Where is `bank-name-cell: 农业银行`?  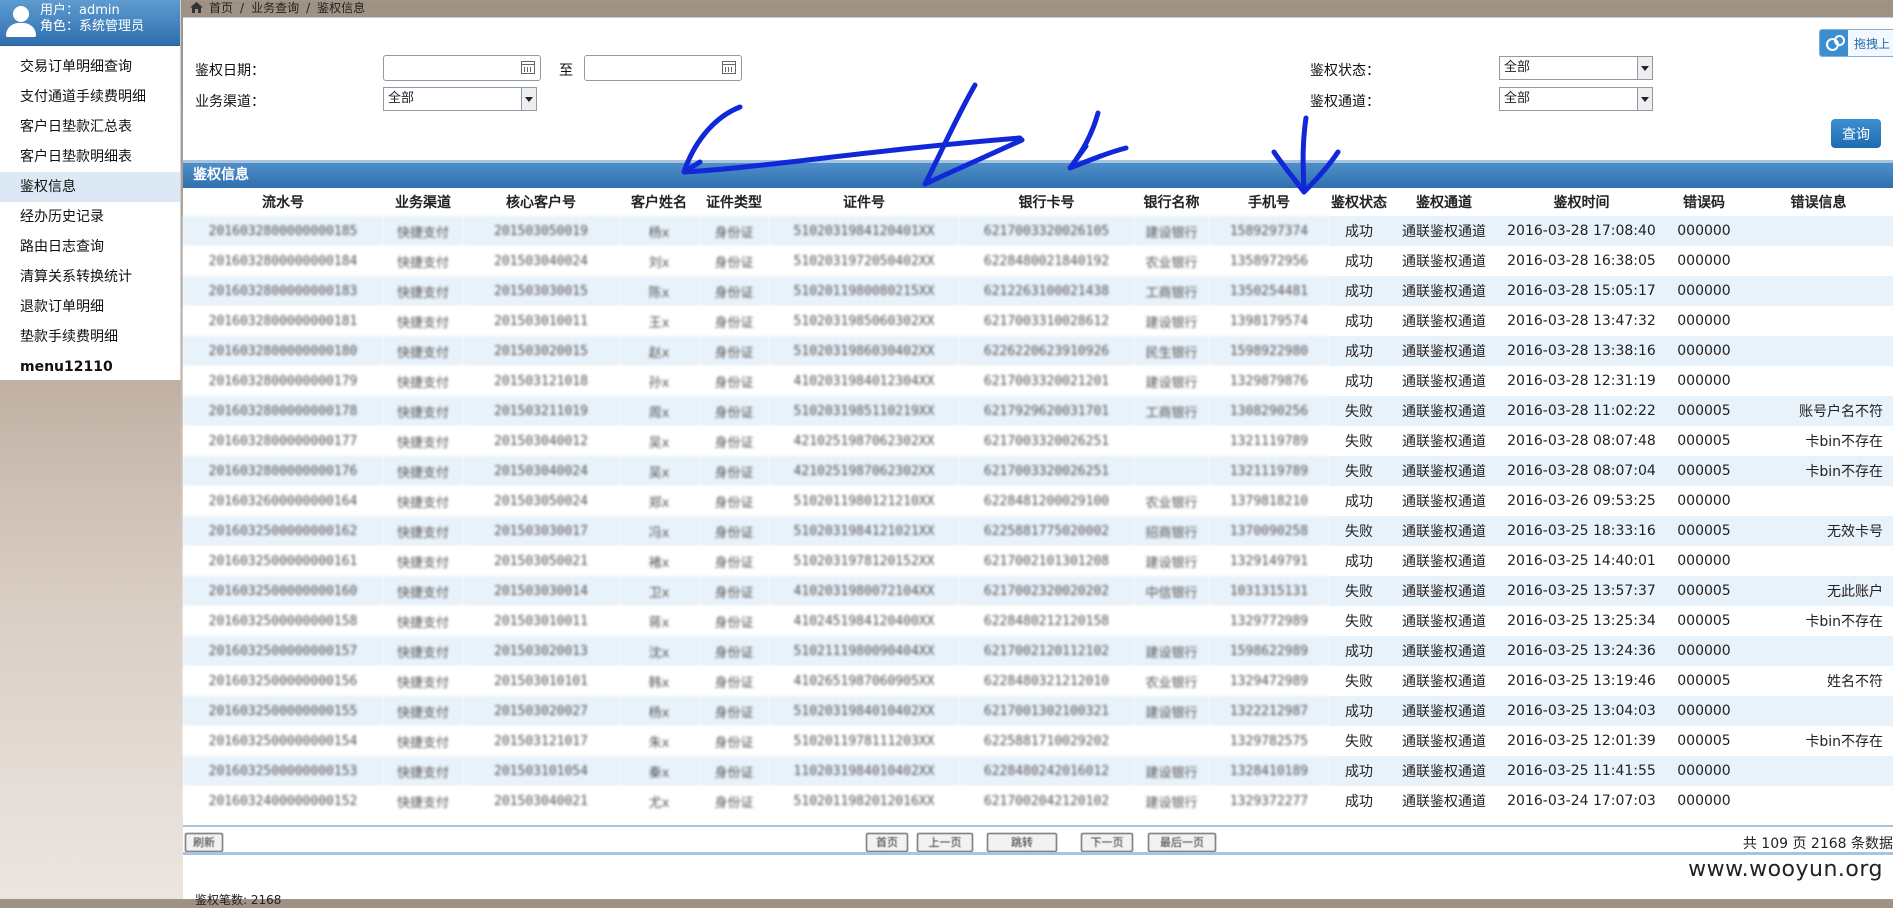
bank-name-cell: 农业银行 is located at coordinates (1171, 261).